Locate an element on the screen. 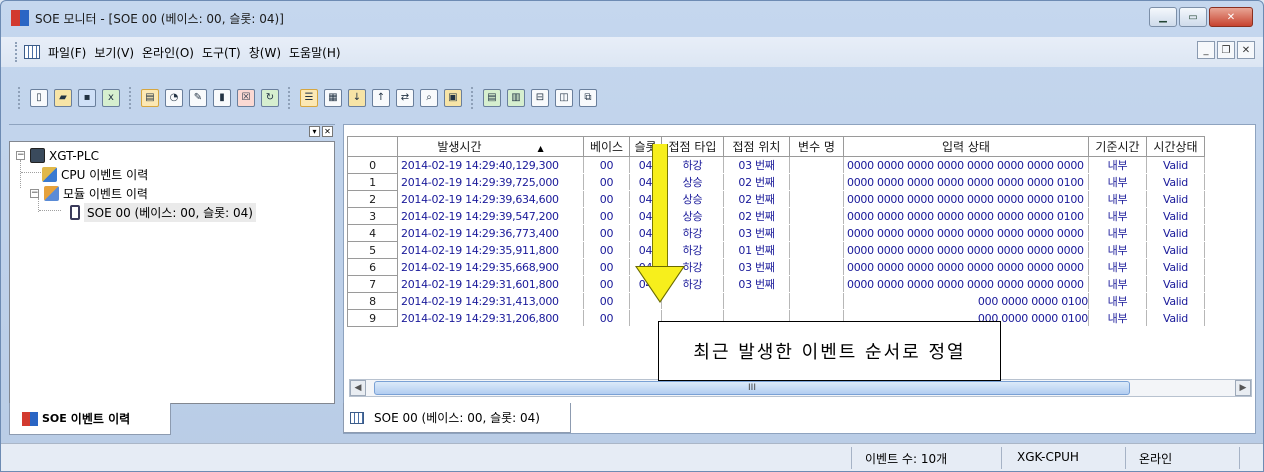 This screenshot has height=472, width=1264. table-cell: 2014-02-19 14:29:39,547,200 is located at coordinates (490, 216).